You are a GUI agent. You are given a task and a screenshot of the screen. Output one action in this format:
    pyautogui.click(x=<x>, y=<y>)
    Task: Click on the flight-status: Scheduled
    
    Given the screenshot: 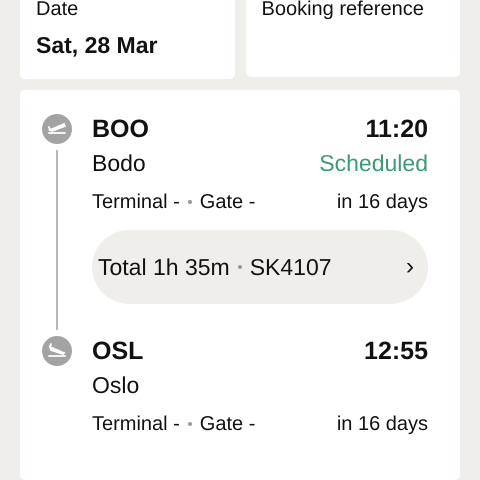 What is the action you would take?
    pyautogui.click(x=373, y=163)
    